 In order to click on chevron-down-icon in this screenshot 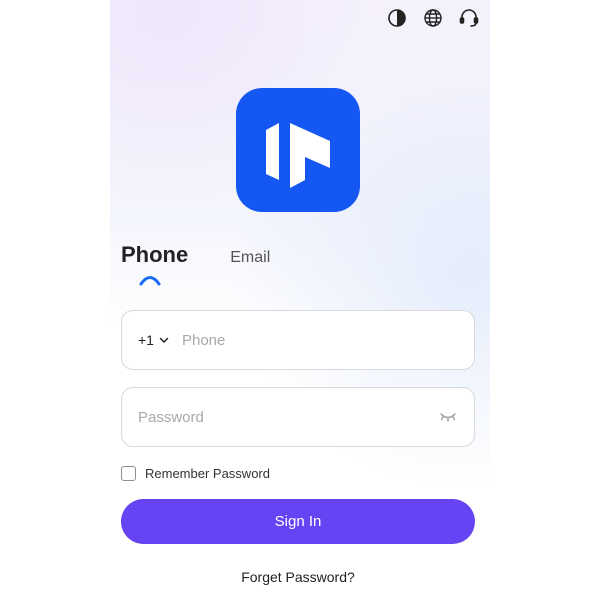, I will do `click(164, 340)`.